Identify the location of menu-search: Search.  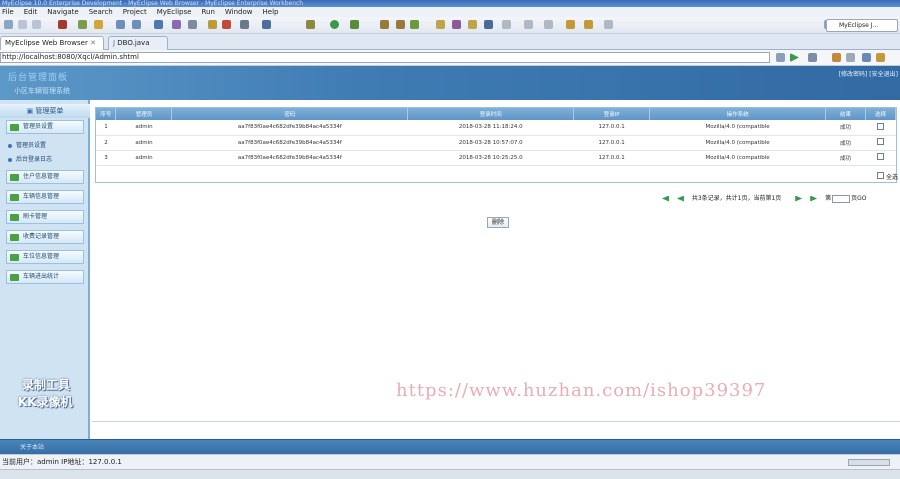
(101, 12).